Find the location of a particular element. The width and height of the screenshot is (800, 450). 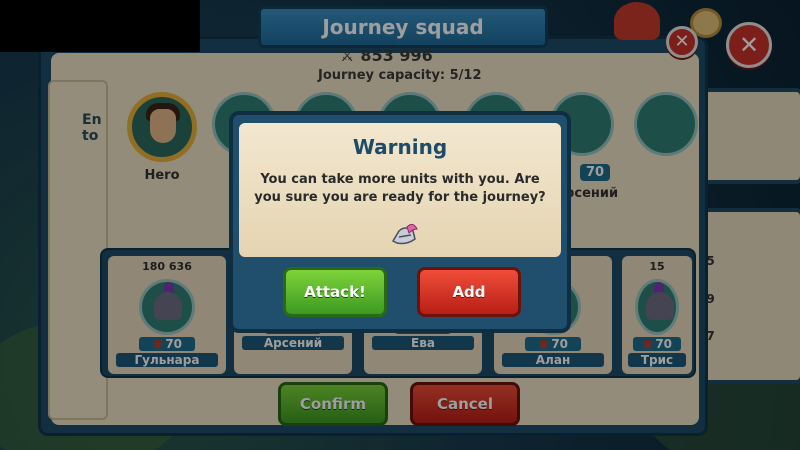

helmet-icon is located at coordinates (404, 234).